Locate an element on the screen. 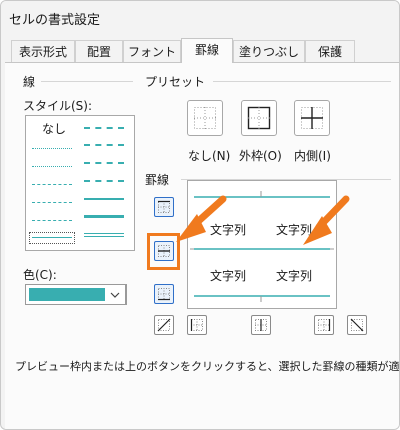 The height and width of the screenshot is (430, 400). tab-fill: 塗りつぶし is located at coordinates (269, 51).